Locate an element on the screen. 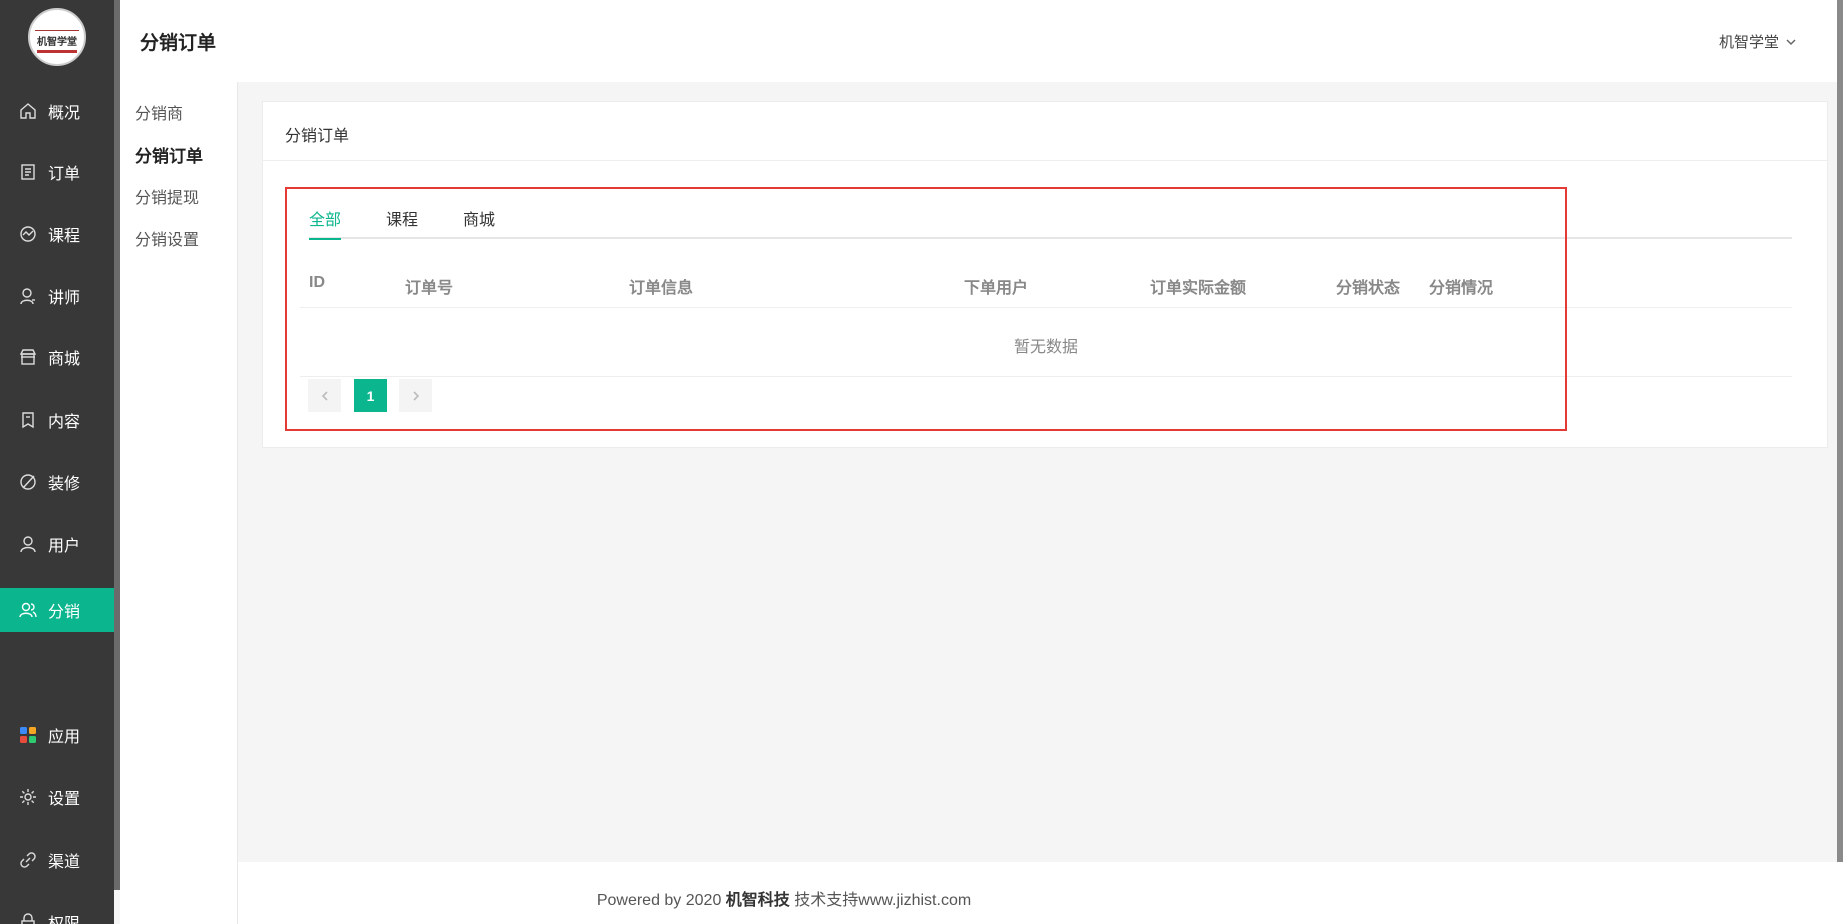  table-empty-row: 暂无数据 is located at coordinates (1046, 343).